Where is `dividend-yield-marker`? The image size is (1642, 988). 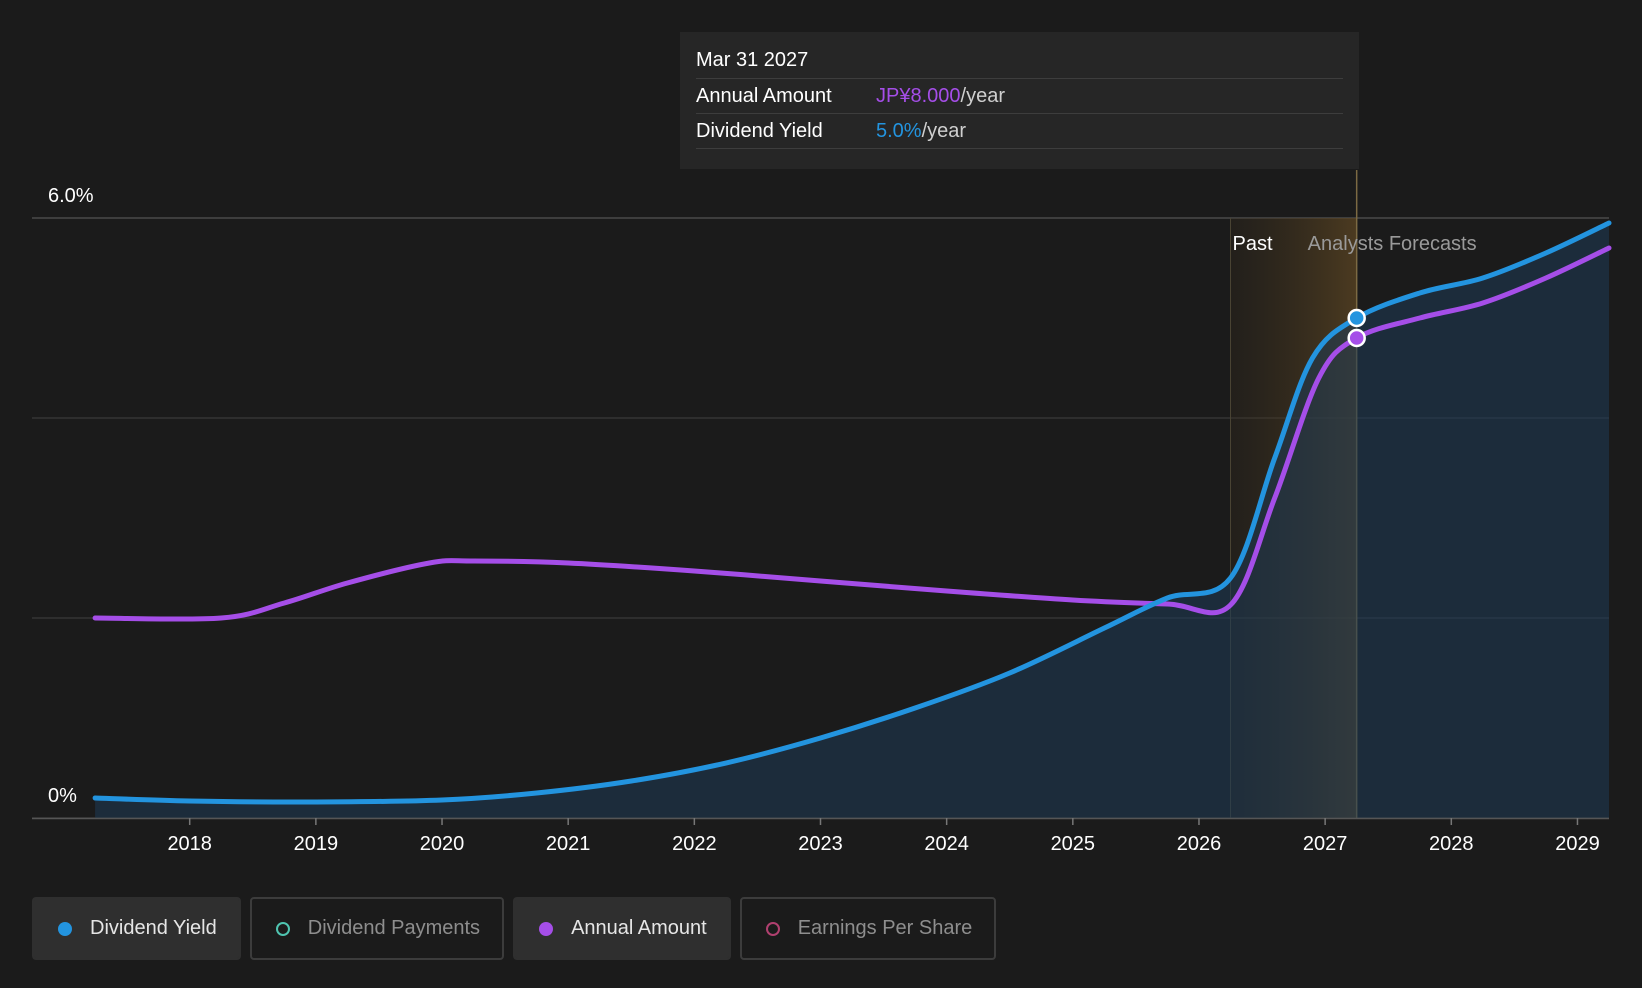 dividend-yield-marker is located at coordinates (1356, 318).